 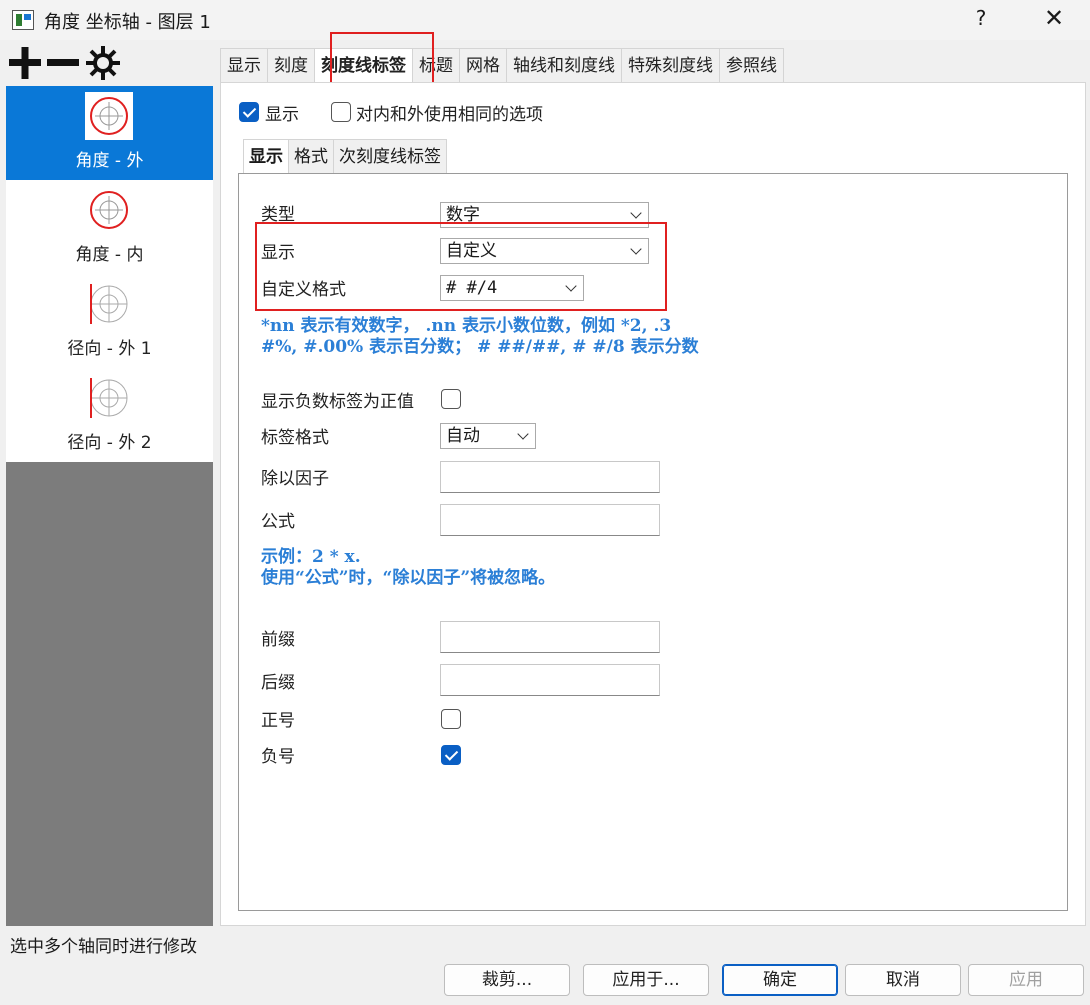 What do you see at coordinates (1054, 18) in the screenshot?
I see `close-button: ✕` at bounding box center [1054, 18].